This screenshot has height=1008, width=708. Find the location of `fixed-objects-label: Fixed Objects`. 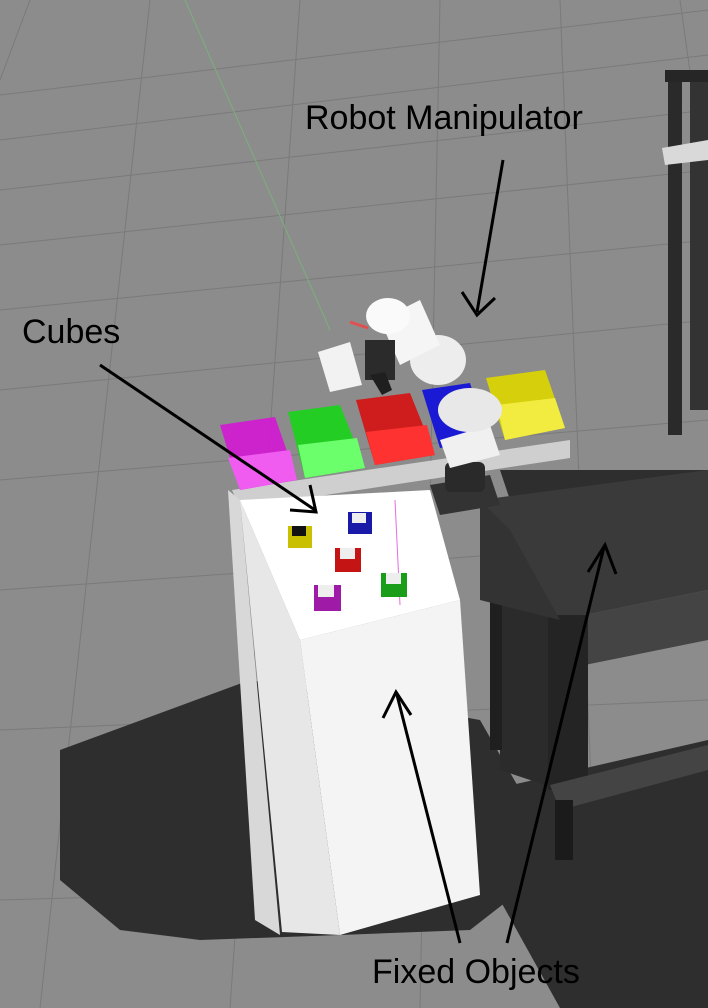

fixed-objects-label: Fixed Objects is located at coordinates (476, 972).